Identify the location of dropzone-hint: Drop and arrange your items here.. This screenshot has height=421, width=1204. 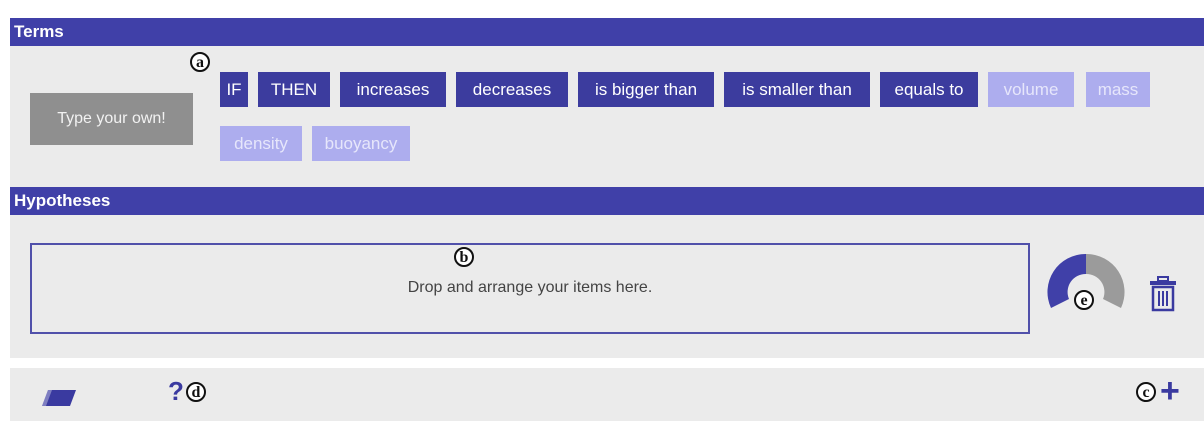
(530, 287).